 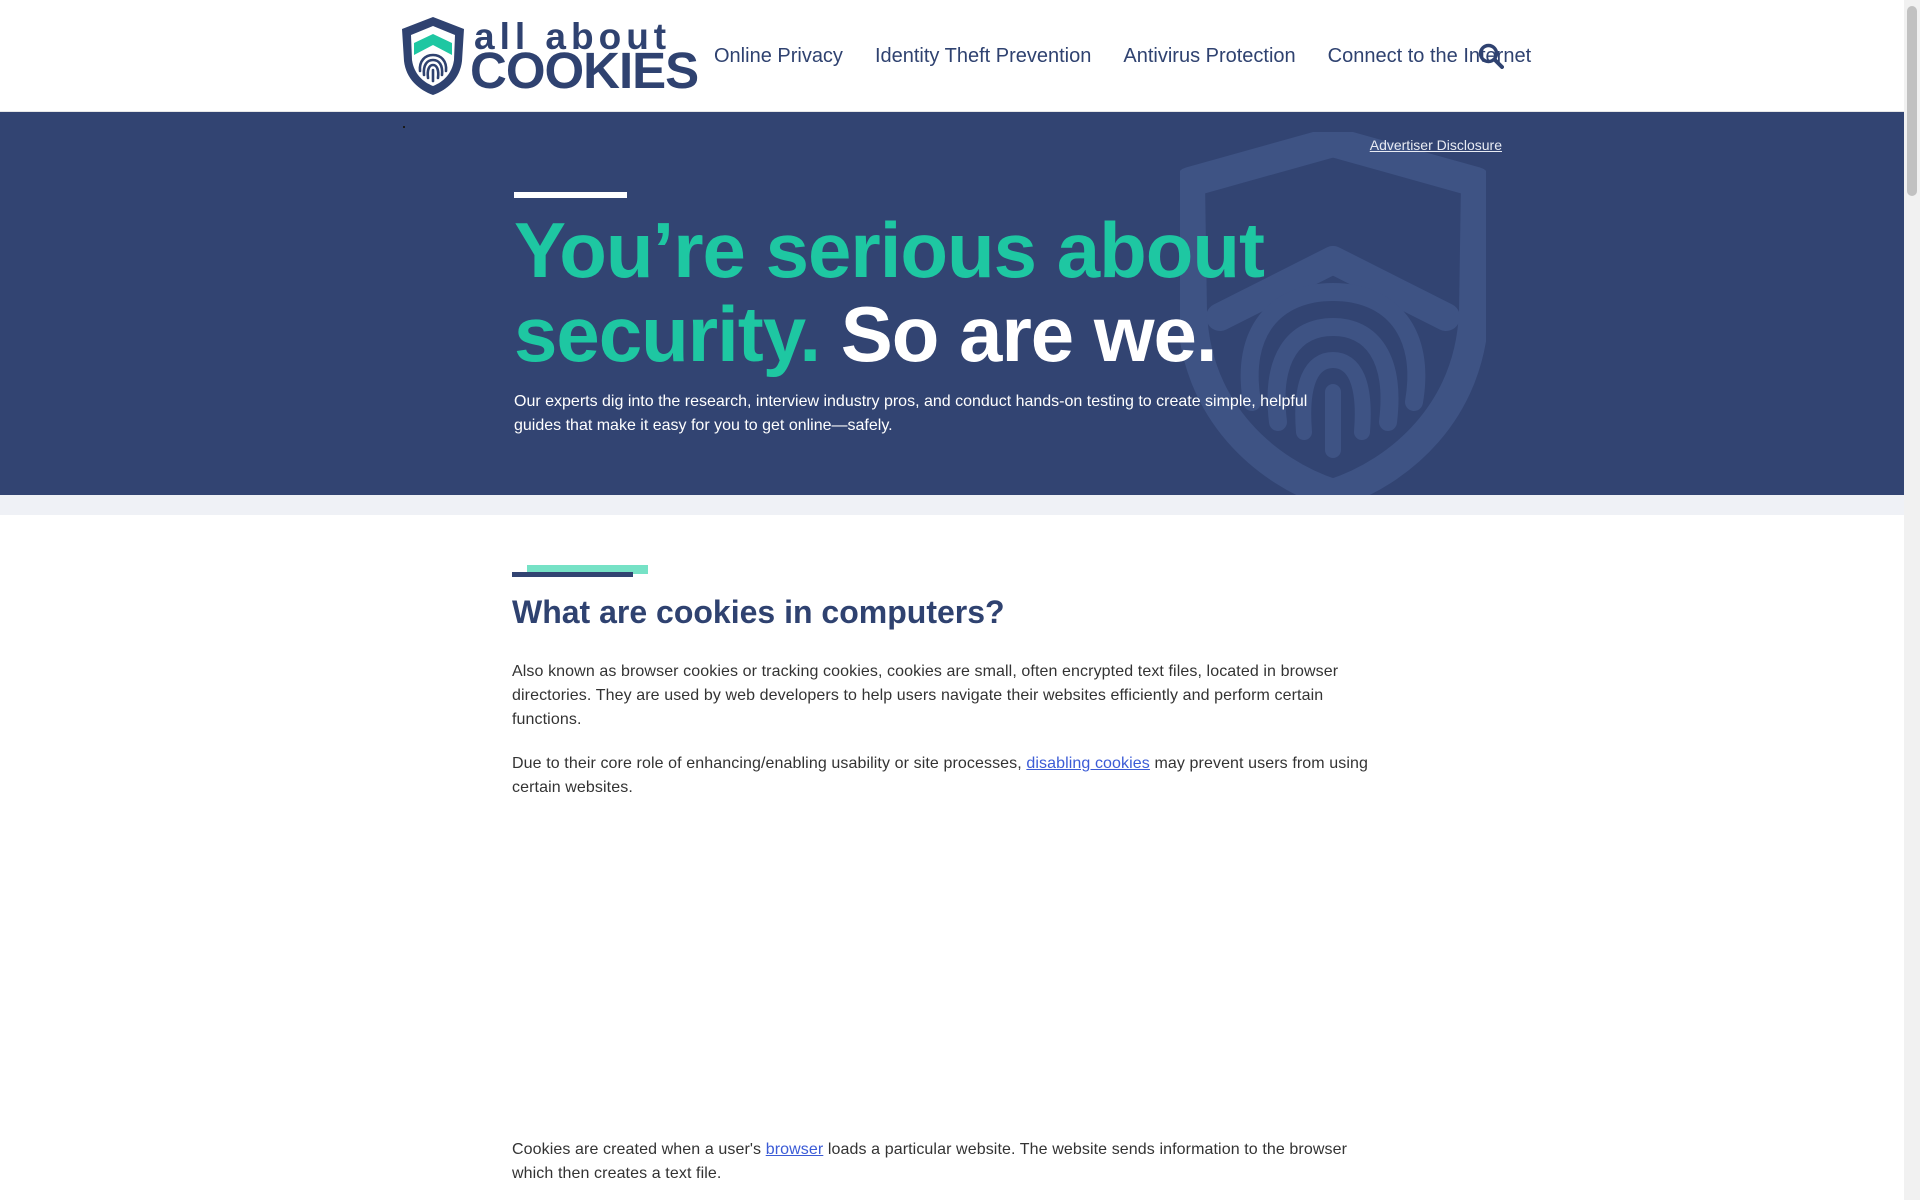 What do you see at coordinates (758, 612) in the screenshot?
I see `article-heading: What are cookies in computers?` at bounding box center [758, 612].